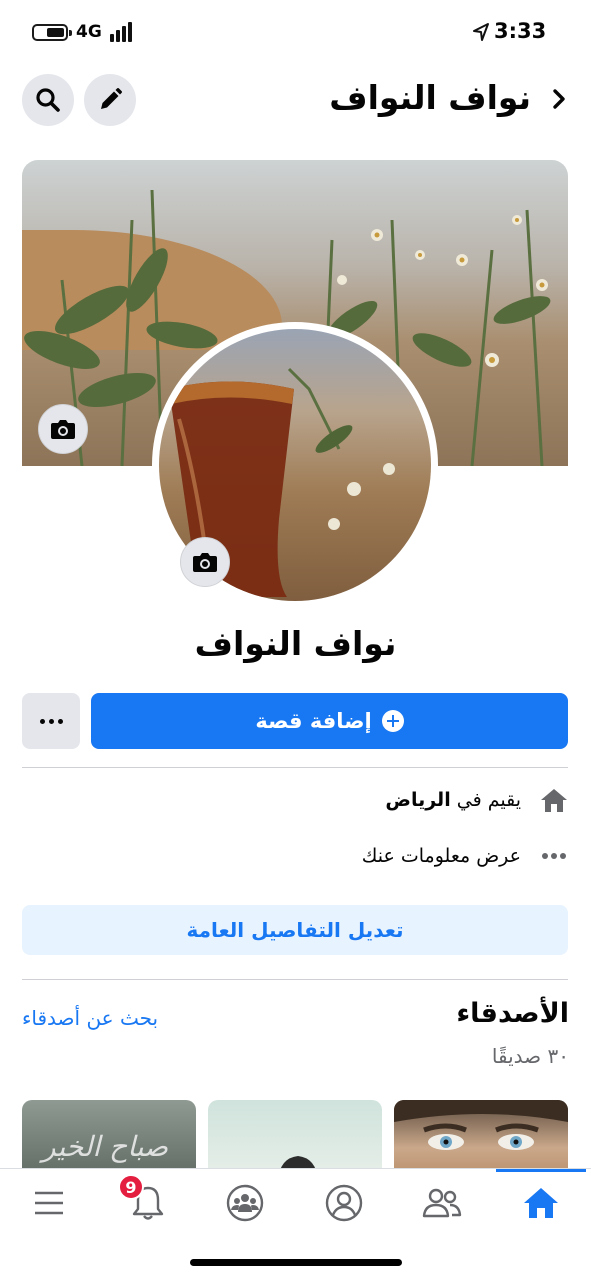  I want to click on nav-profile, so click(344, 1203).